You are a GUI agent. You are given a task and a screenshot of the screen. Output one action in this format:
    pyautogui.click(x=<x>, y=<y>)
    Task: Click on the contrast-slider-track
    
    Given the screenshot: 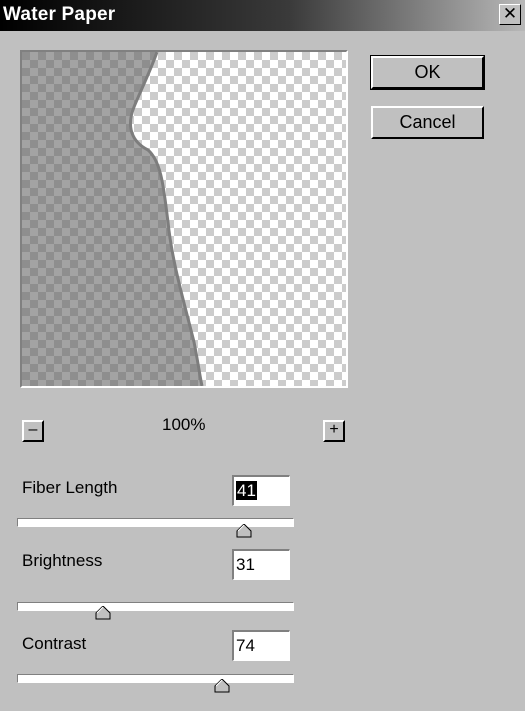 What is the action you would take?
    pyautogui.click(x=155, y=678)
    